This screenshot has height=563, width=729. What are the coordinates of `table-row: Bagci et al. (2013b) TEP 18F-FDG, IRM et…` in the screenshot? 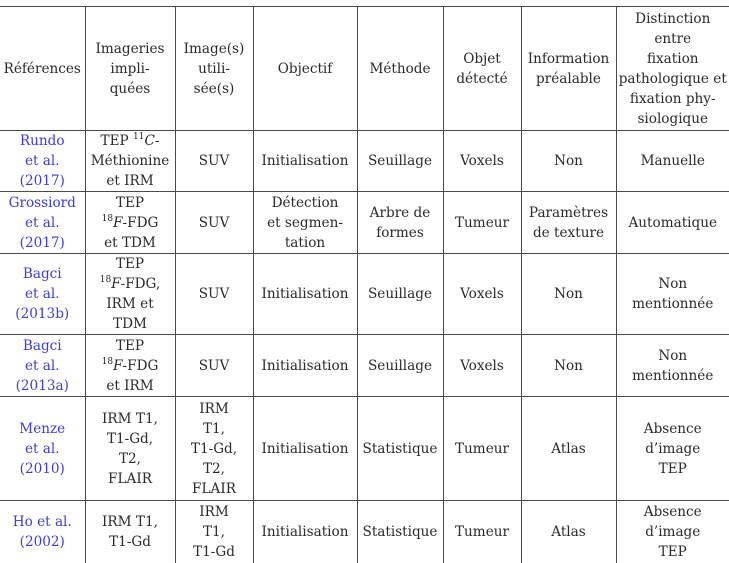 It's located at (364, 294).